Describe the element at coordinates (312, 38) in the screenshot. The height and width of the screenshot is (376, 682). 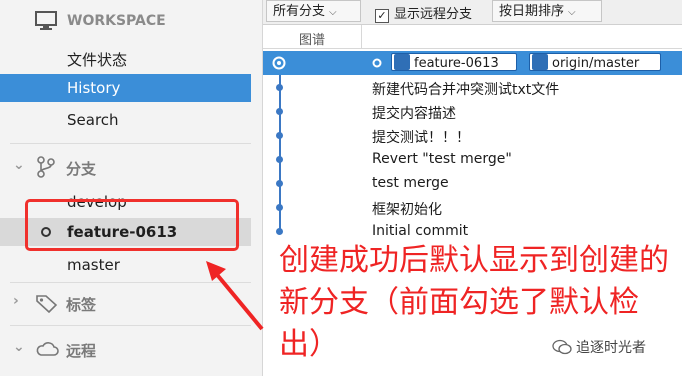
I see `graph-column-header: 图谱` at that location.